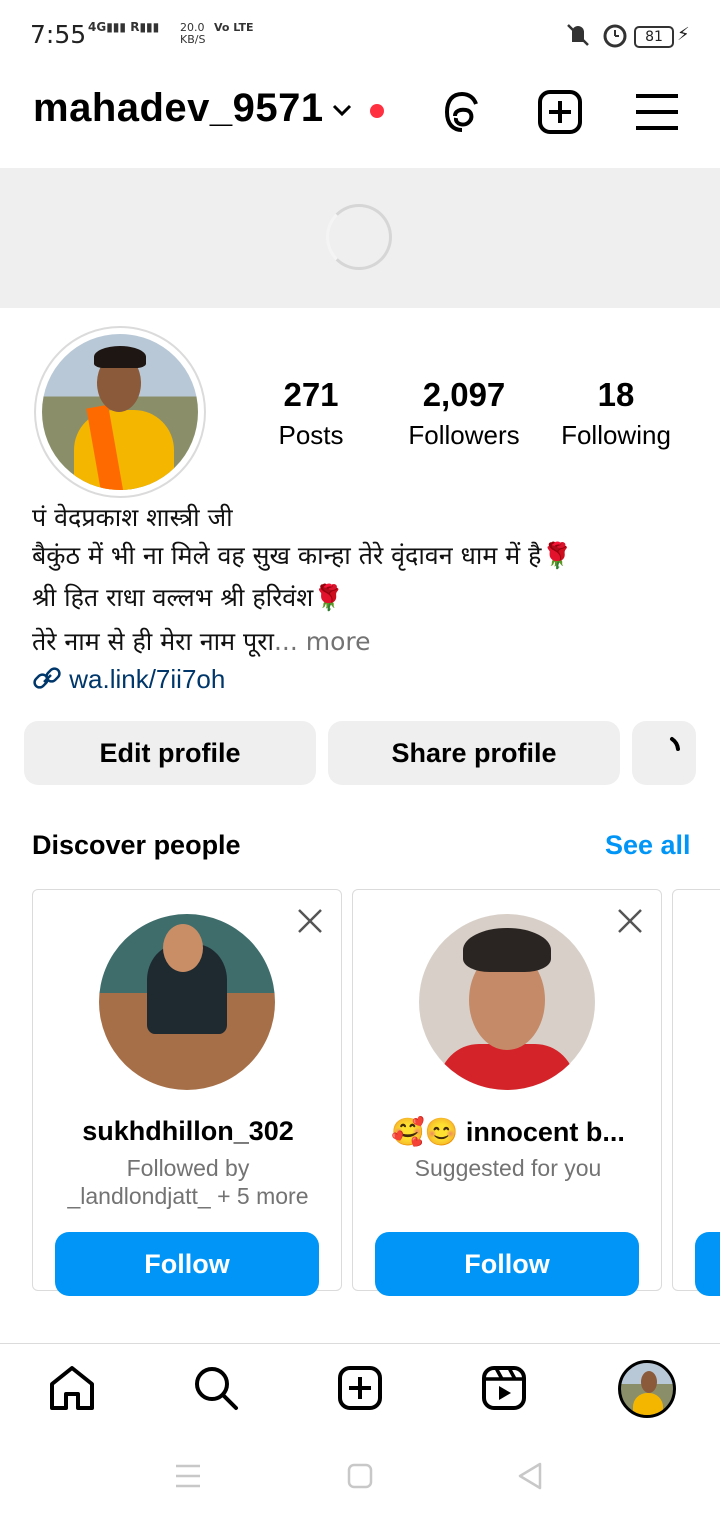 The image size is (720, 1520). Describe the element at coordinates (132, 517) in the screenshot. I see `bio-name: पं वेदप्रकाश शास्त्री जी` at that location.